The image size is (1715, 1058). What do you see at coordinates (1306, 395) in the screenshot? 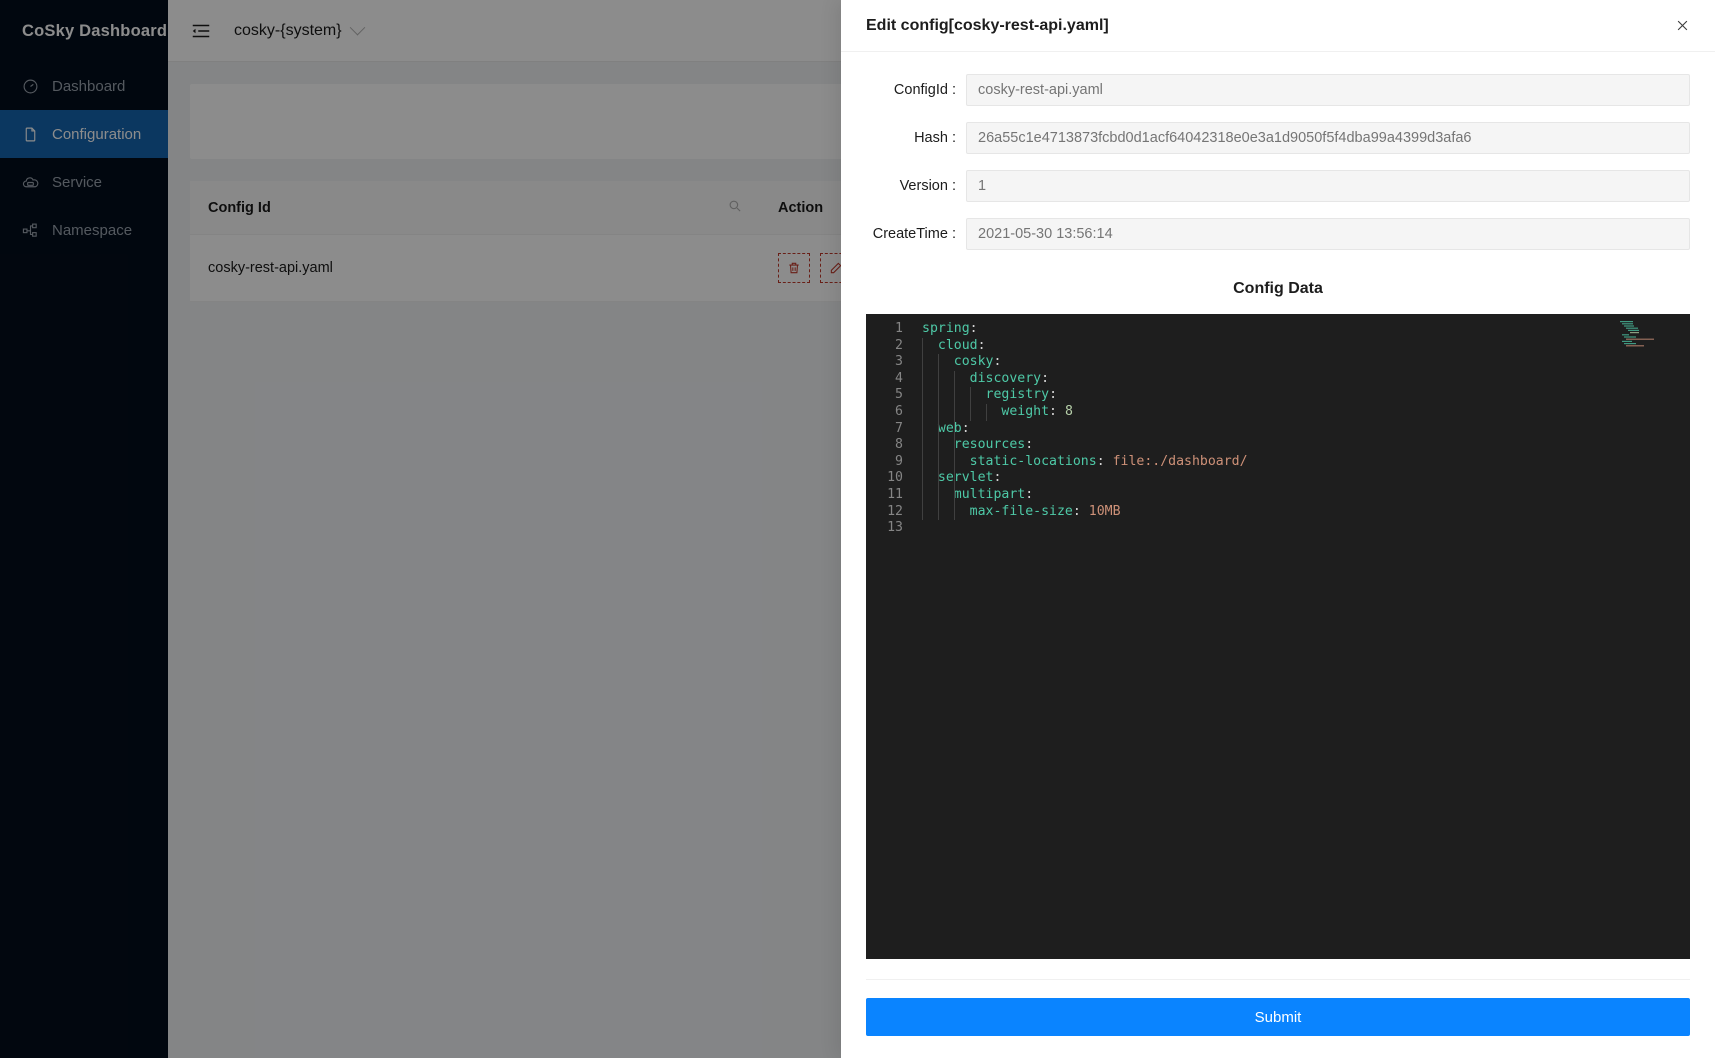
I see `code-line: registry:` at bounding box center [1306, 395].